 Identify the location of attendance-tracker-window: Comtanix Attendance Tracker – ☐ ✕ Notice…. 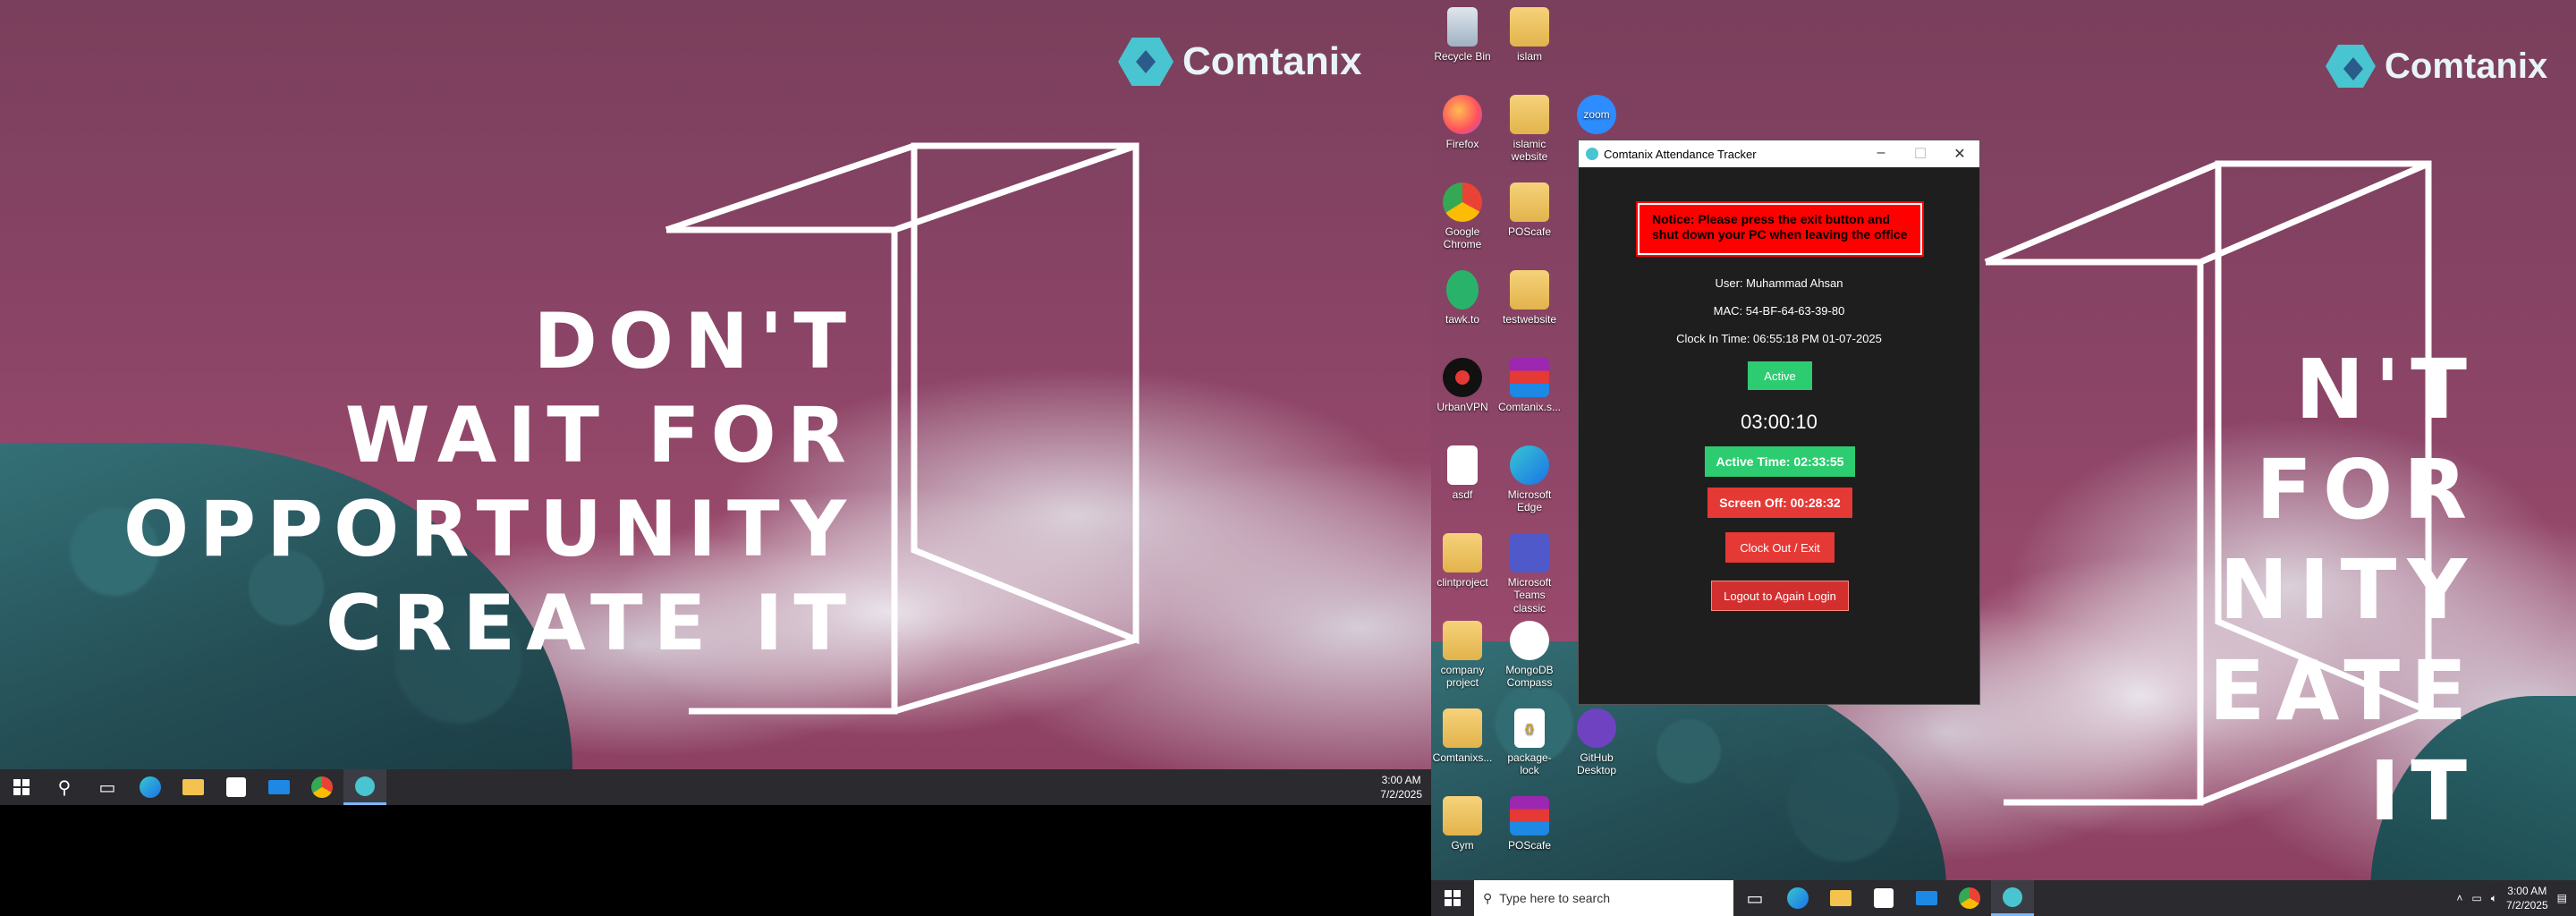
(1779, 422).